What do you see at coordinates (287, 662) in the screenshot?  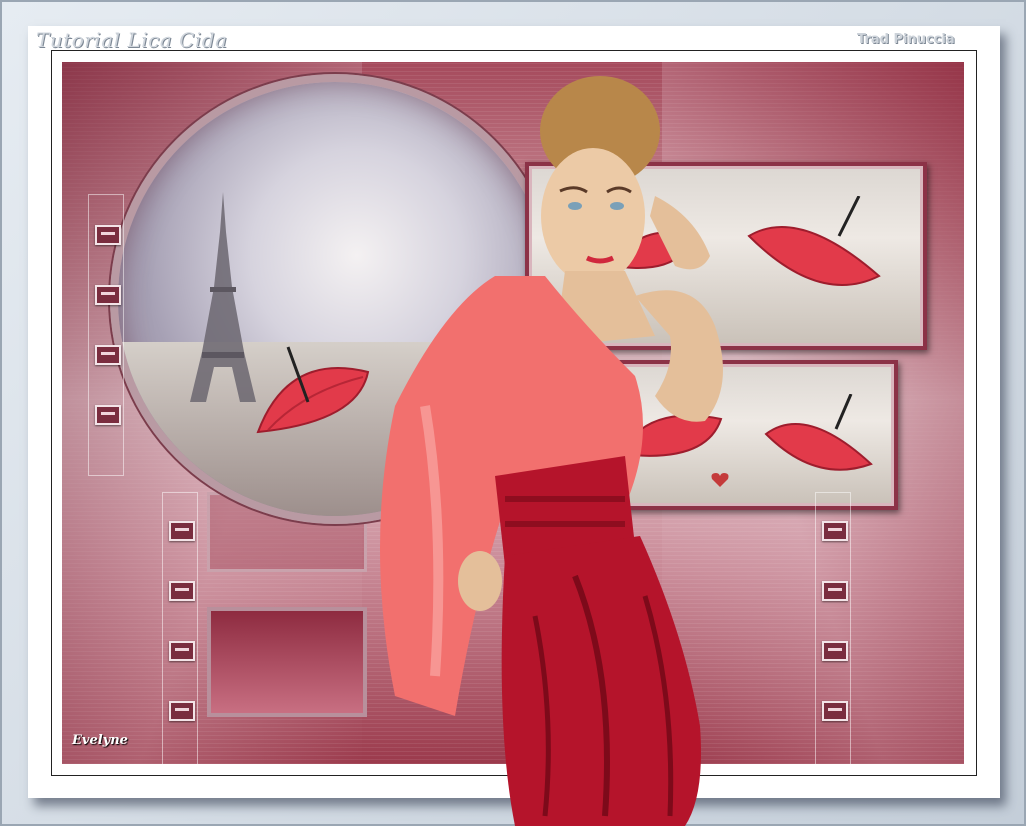 I see `lower-box` at bounding box center [287, 662].